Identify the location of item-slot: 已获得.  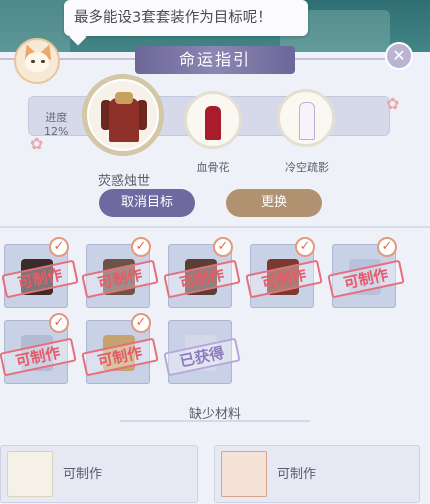
(202, 352).